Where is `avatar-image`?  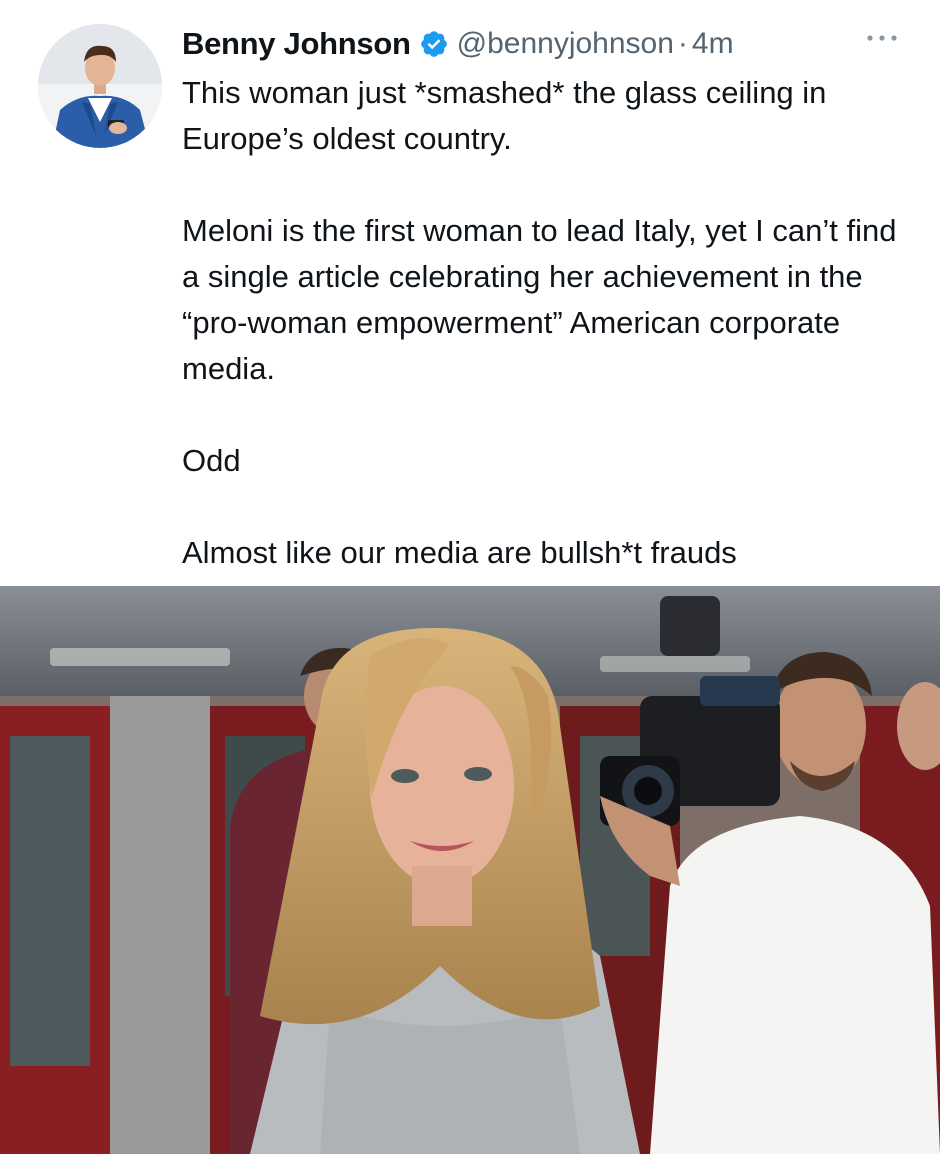
avatar-image is located at coordinates (100, 86).